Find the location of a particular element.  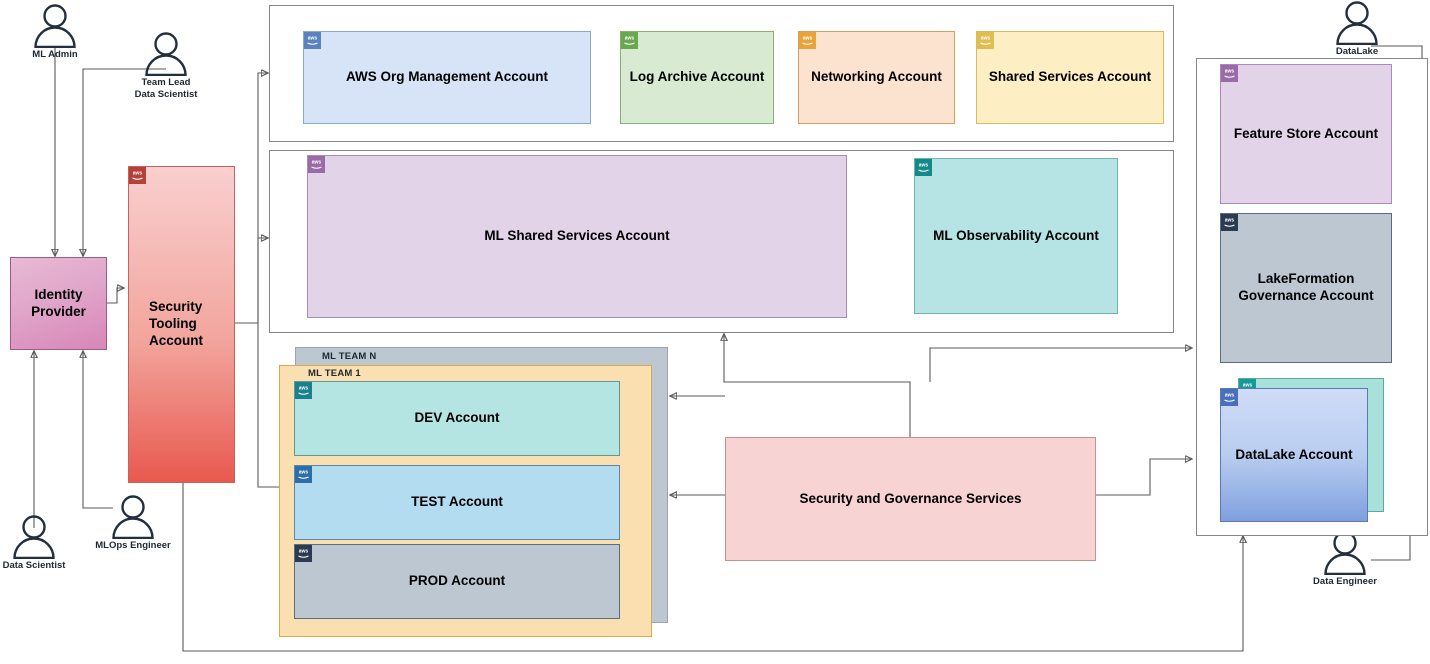

identity-provider-box: Identity Provider is located at coordinates (58, 303).